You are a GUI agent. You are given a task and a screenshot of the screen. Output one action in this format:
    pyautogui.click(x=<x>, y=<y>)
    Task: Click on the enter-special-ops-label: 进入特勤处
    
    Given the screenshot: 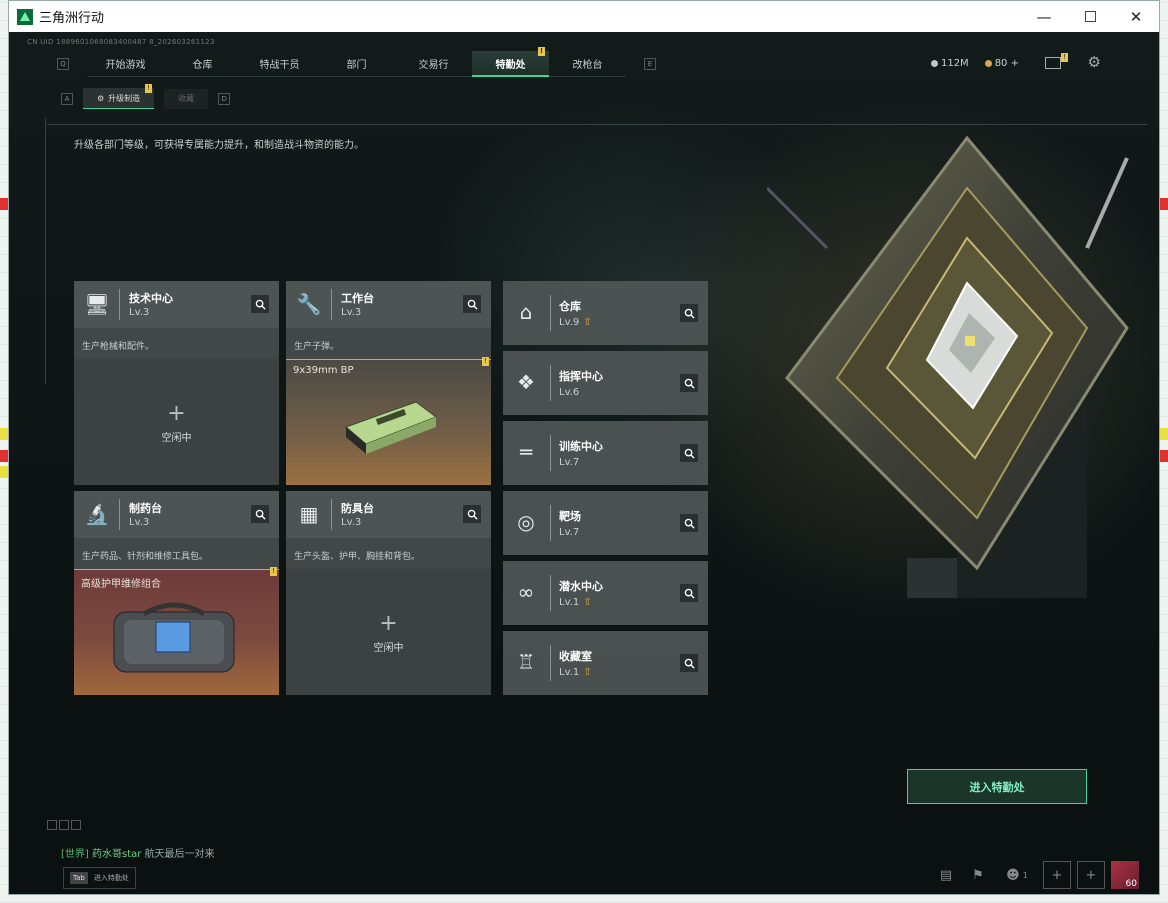 What is the action you would take?
    pyautogui.click(x=997, y=787)
    